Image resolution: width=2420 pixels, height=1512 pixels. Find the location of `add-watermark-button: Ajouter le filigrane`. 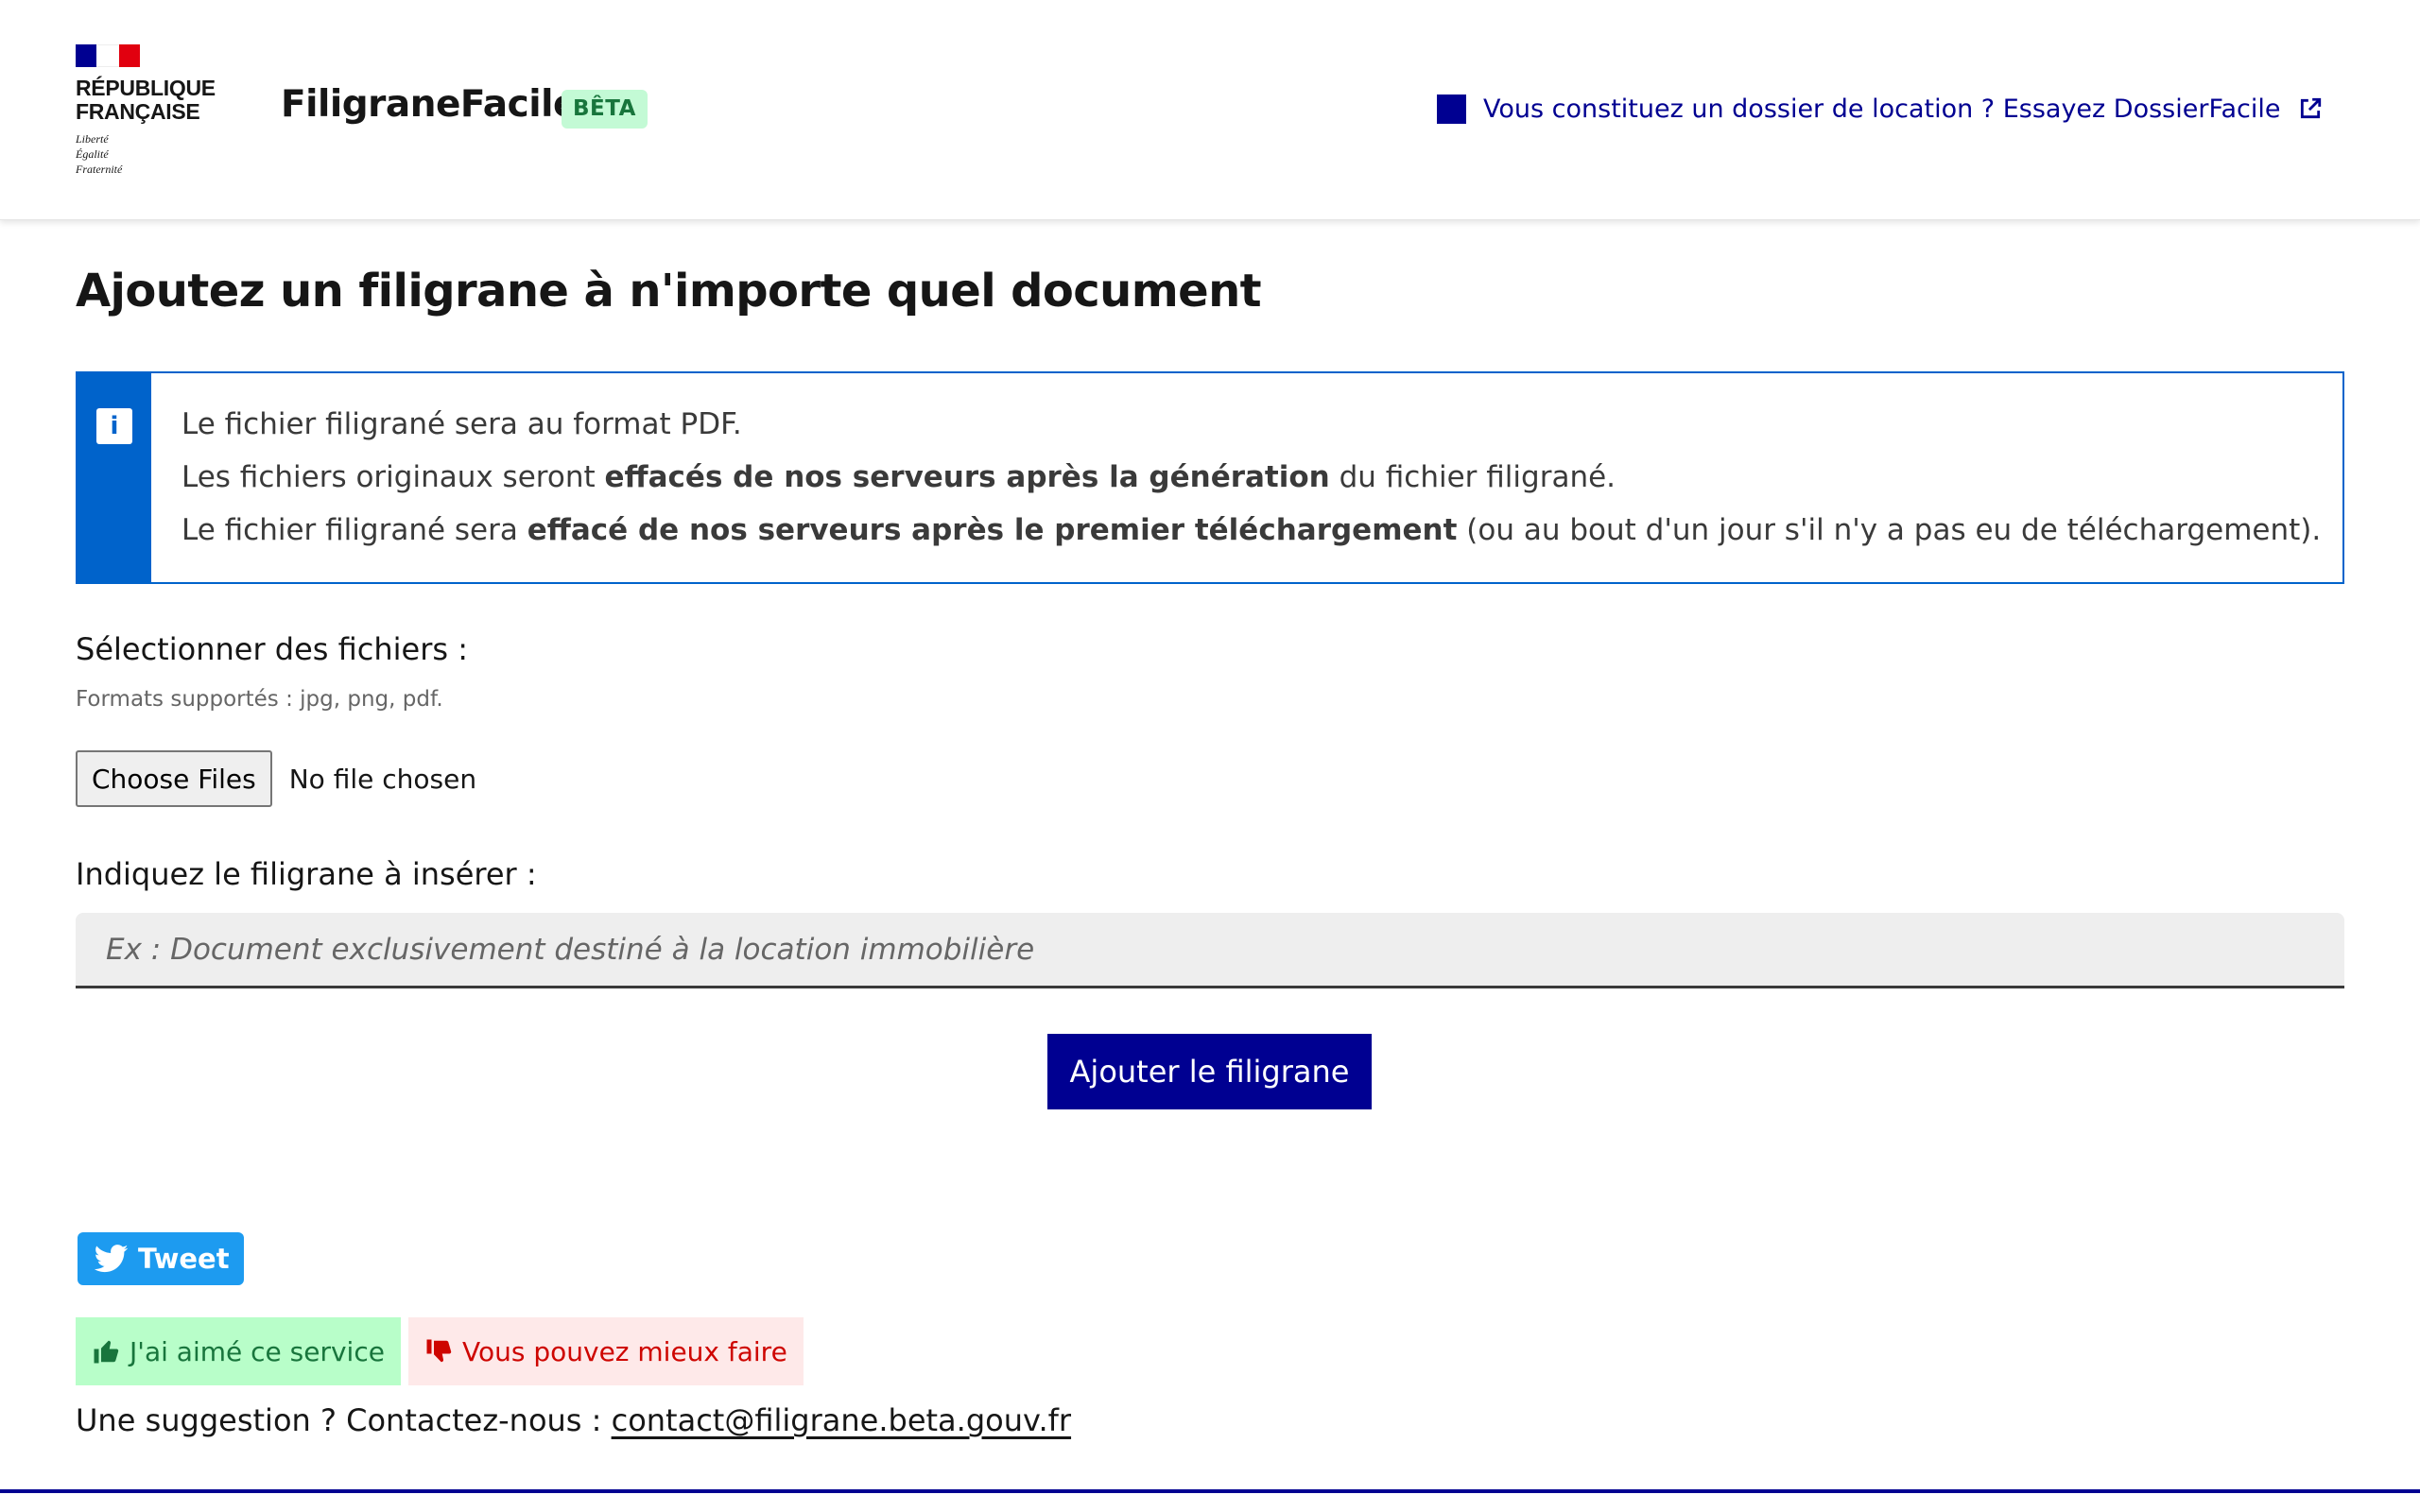

add-watermark-button: Ajouter le filigrane is located at coordinates (1210, 1071).